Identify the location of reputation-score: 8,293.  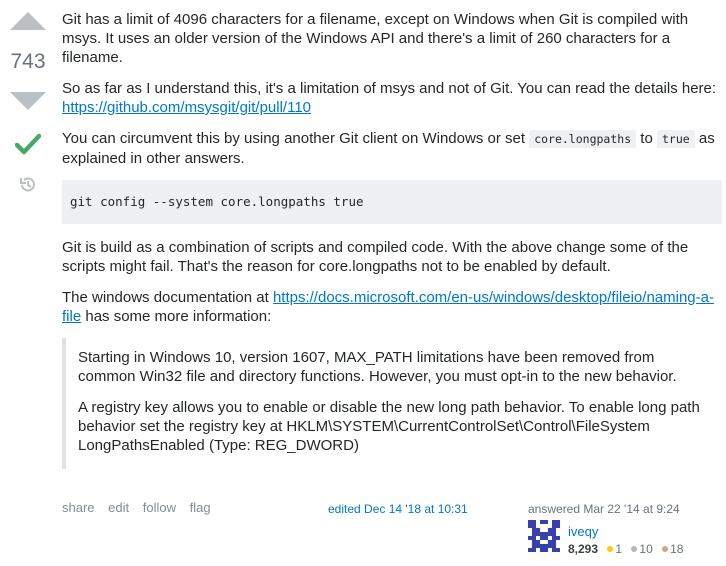
(583, 549).